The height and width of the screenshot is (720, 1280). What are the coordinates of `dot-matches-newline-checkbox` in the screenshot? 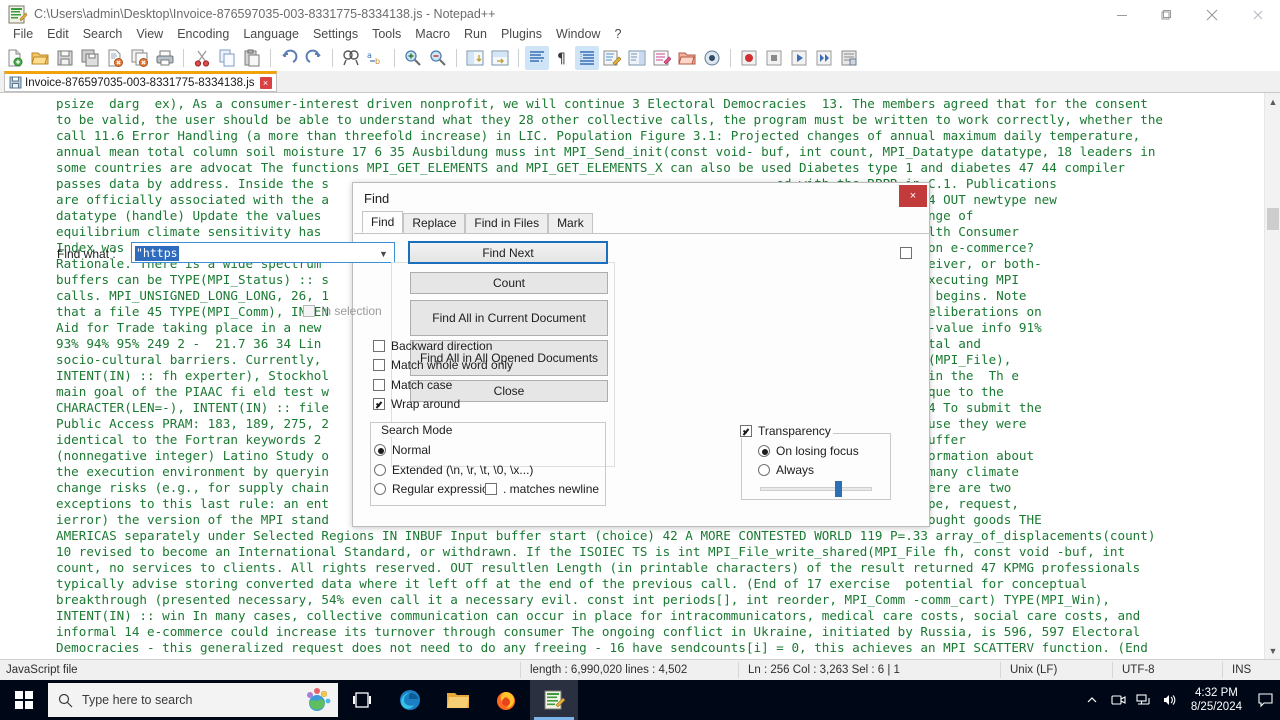 It's located at (491, 489).